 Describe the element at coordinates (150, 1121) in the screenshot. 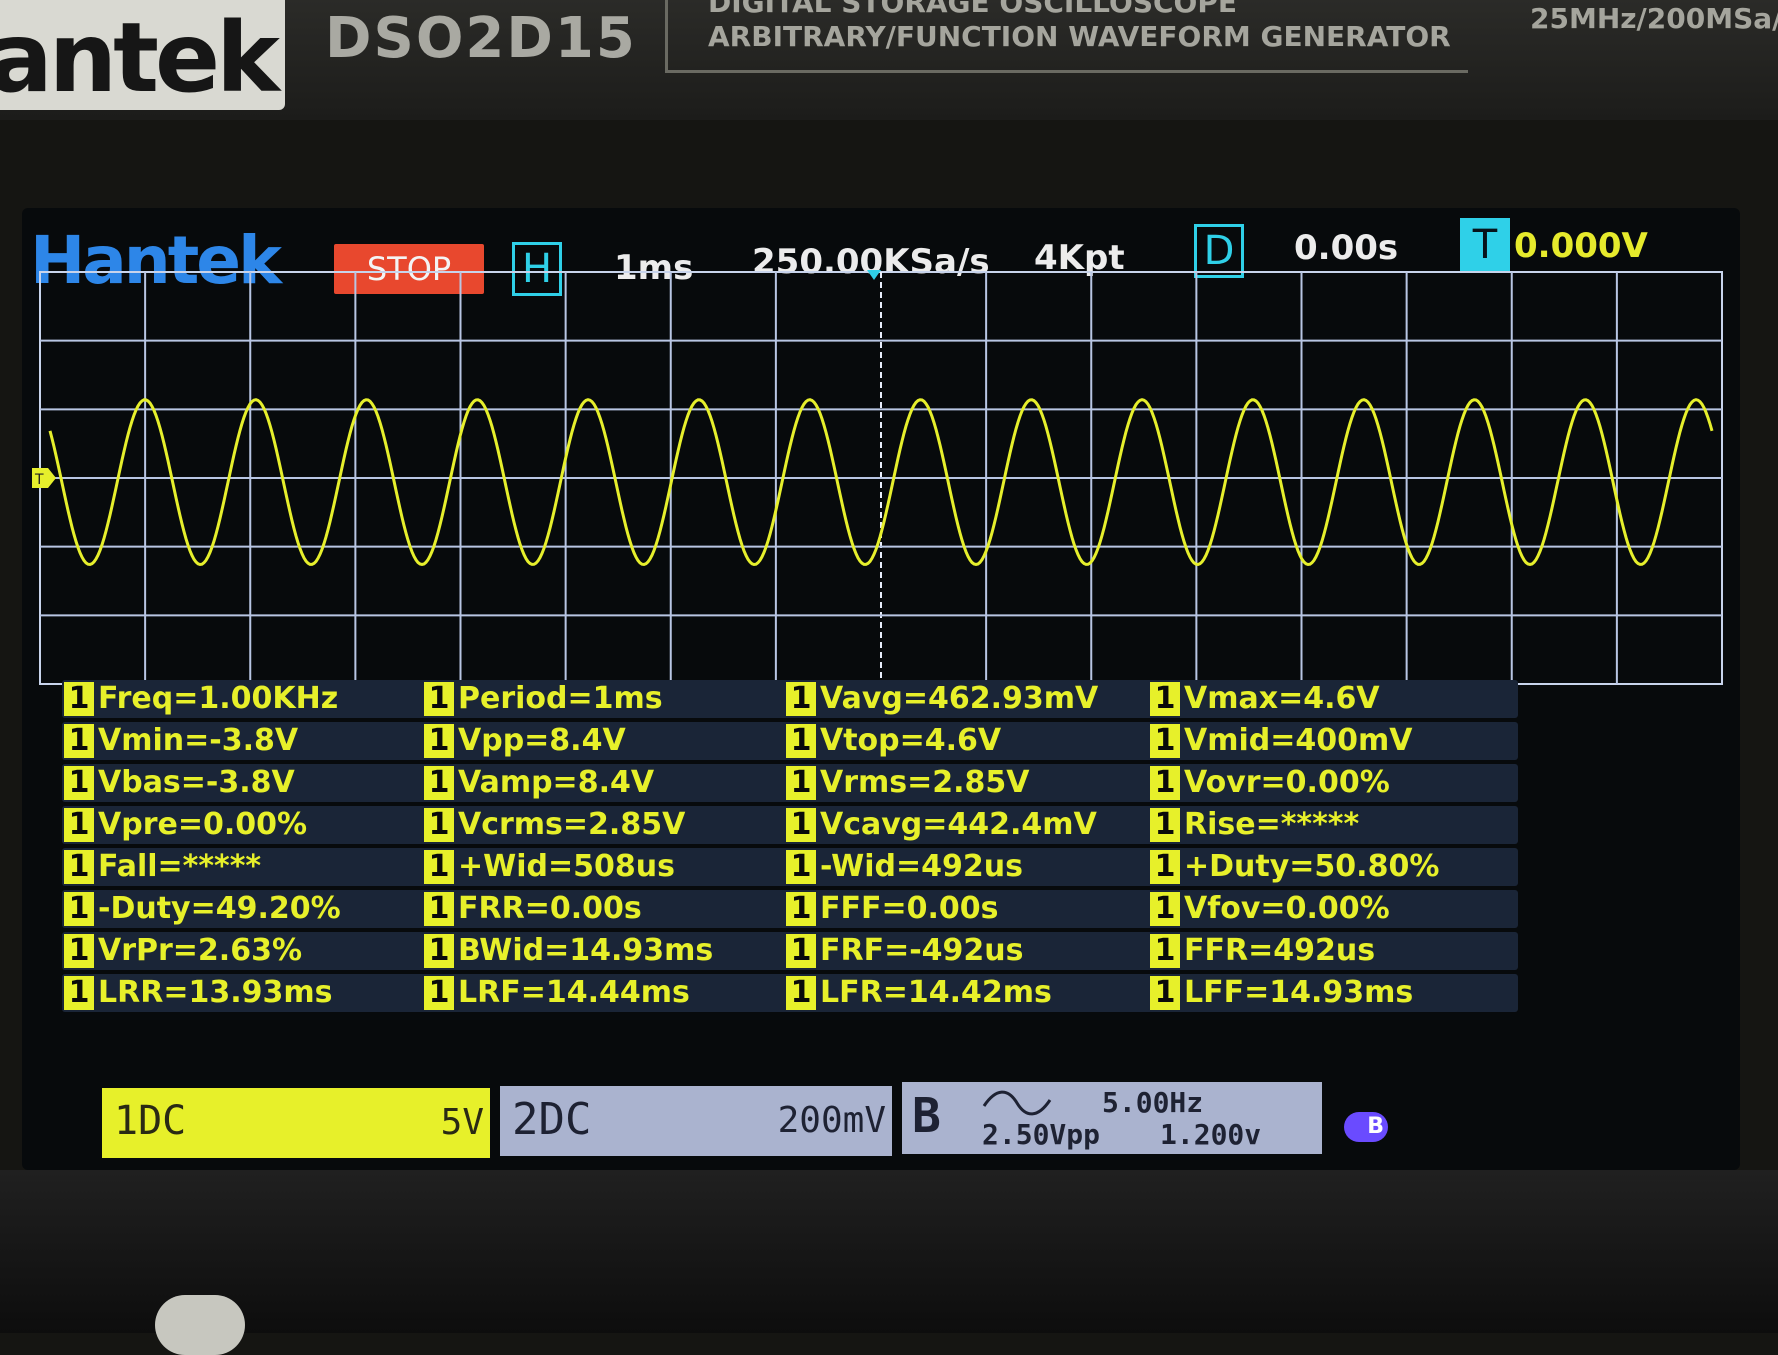

I see `channel-1-label: 1DC` at that location.